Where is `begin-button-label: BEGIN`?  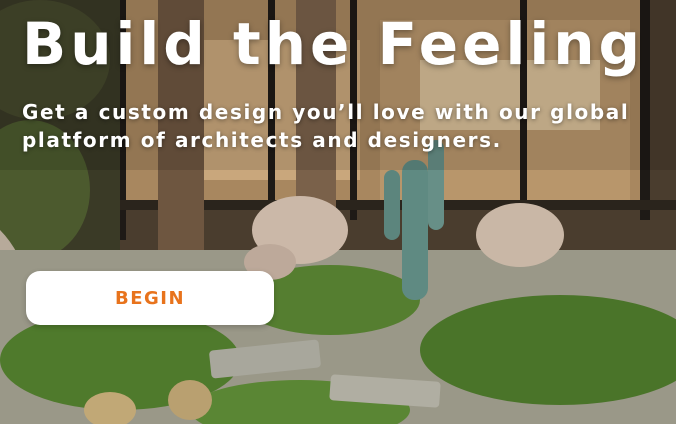 begin-button-label: BEGIN is located at coordinates (150, 298).